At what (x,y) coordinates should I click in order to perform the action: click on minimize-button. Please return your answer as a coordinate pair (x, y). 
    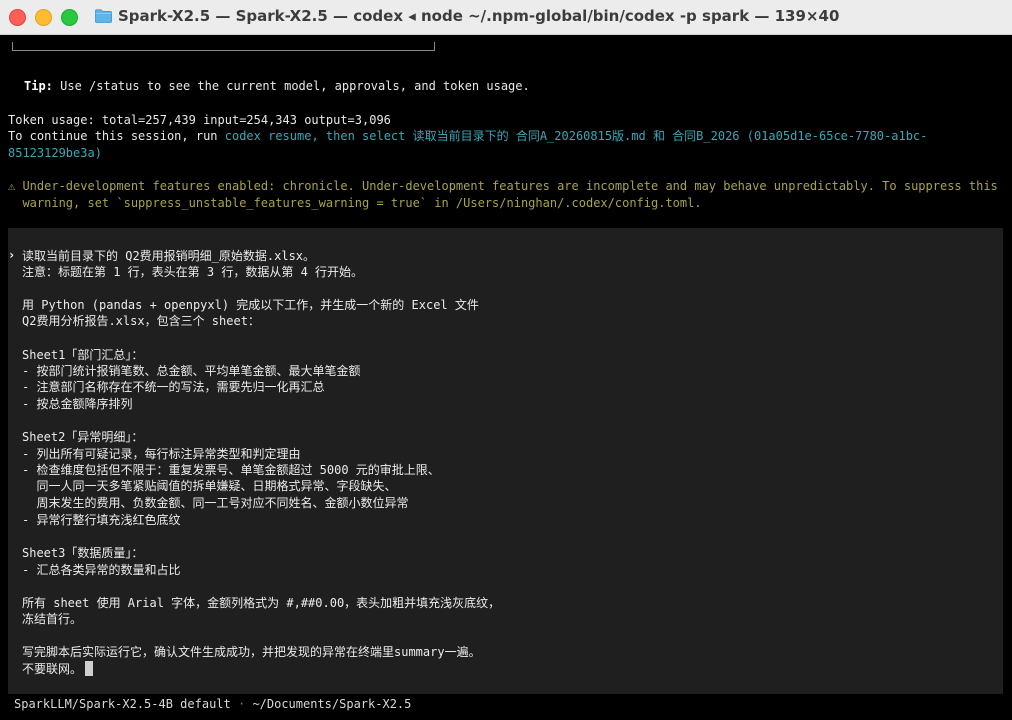
    Looking at the image, I should click on (43, 17).